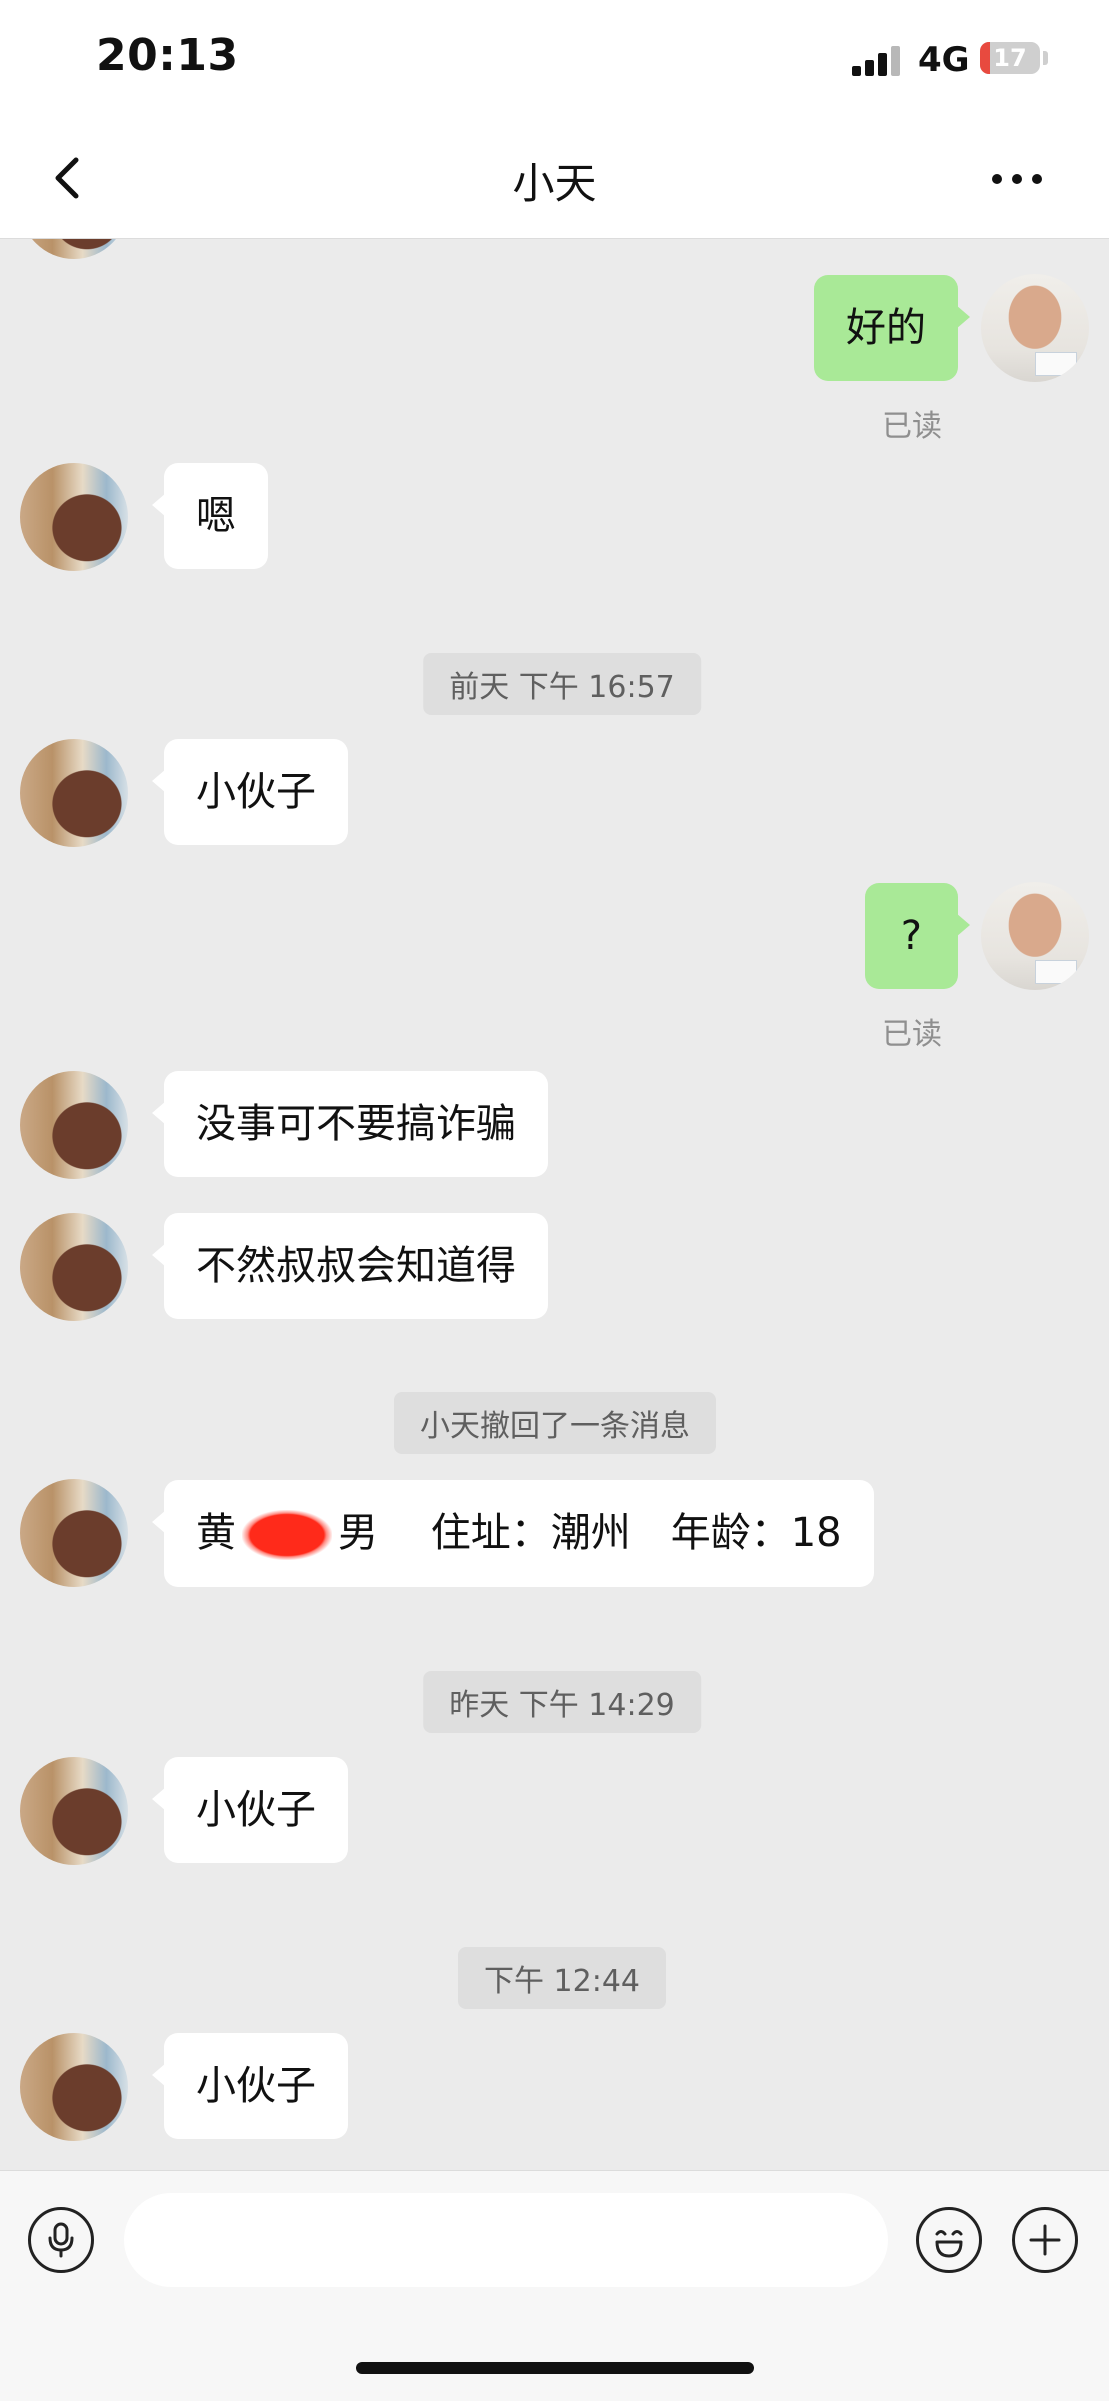  I want to click on message-bubble-incoming: 黄 男 住址：潮州 年龄：18, so click(513, 1533).